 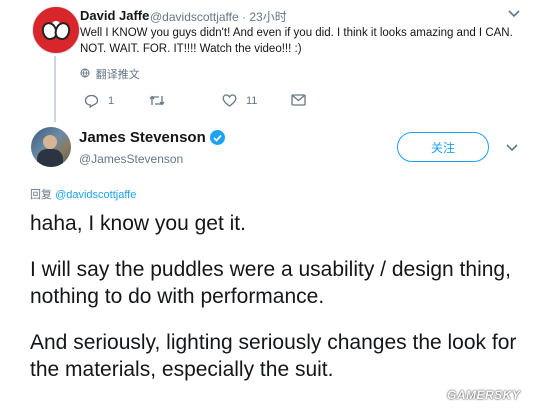 I want to click on like-button: 11, so click(x=239, y=100).